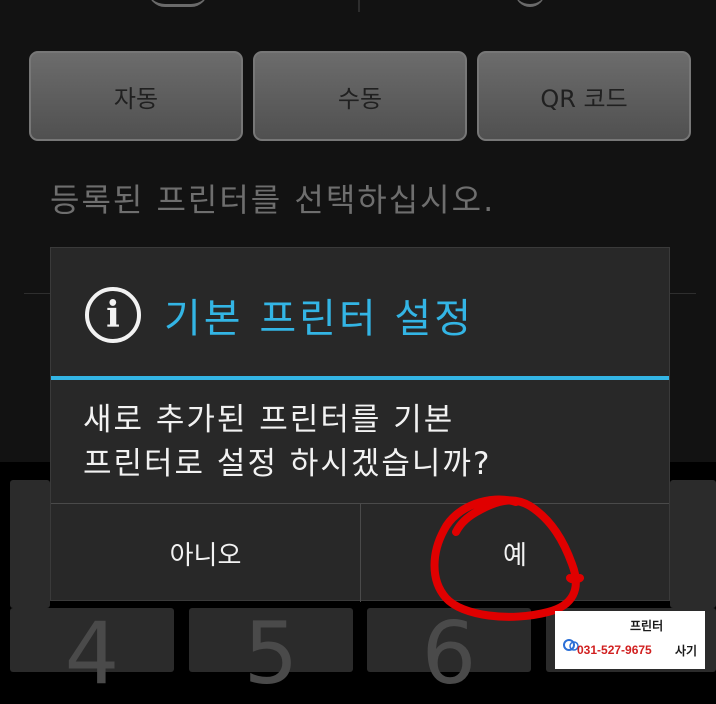 The image size is (716, 704). What do you see at coordinates (273, 200) in the screenshot?
I see `instruction-text: 등록된 프린터를 선택하십시오.` at bounding box center [273, 200].